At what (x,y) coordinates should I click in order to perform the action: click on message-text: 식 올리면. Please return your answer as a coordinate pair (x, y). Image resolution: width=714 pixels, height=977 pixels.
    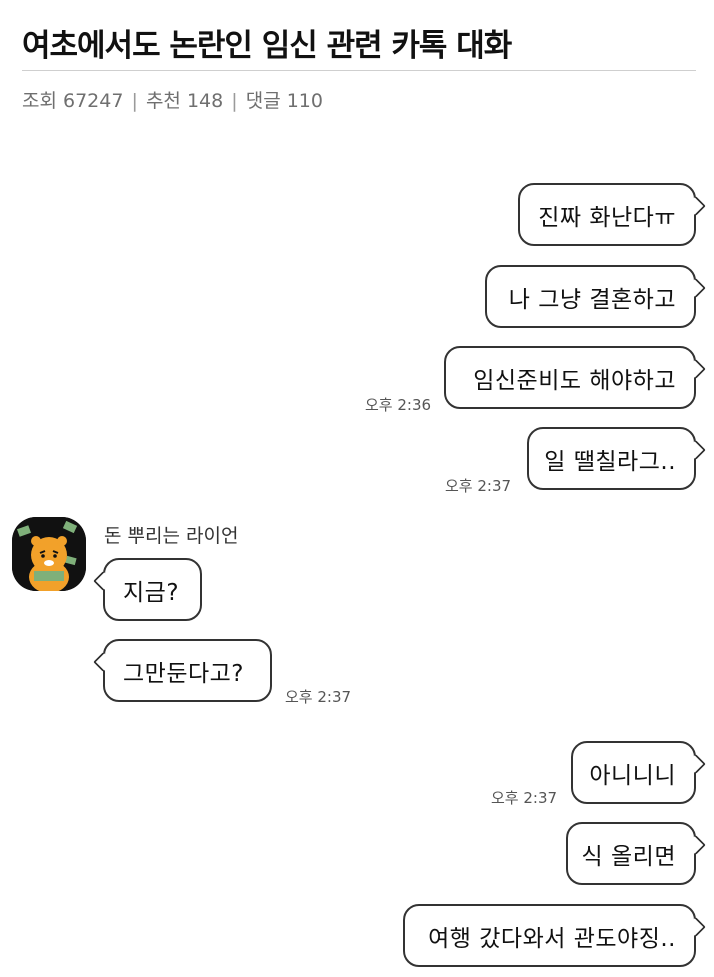
    Looking at the image, I should click on (628, 856).